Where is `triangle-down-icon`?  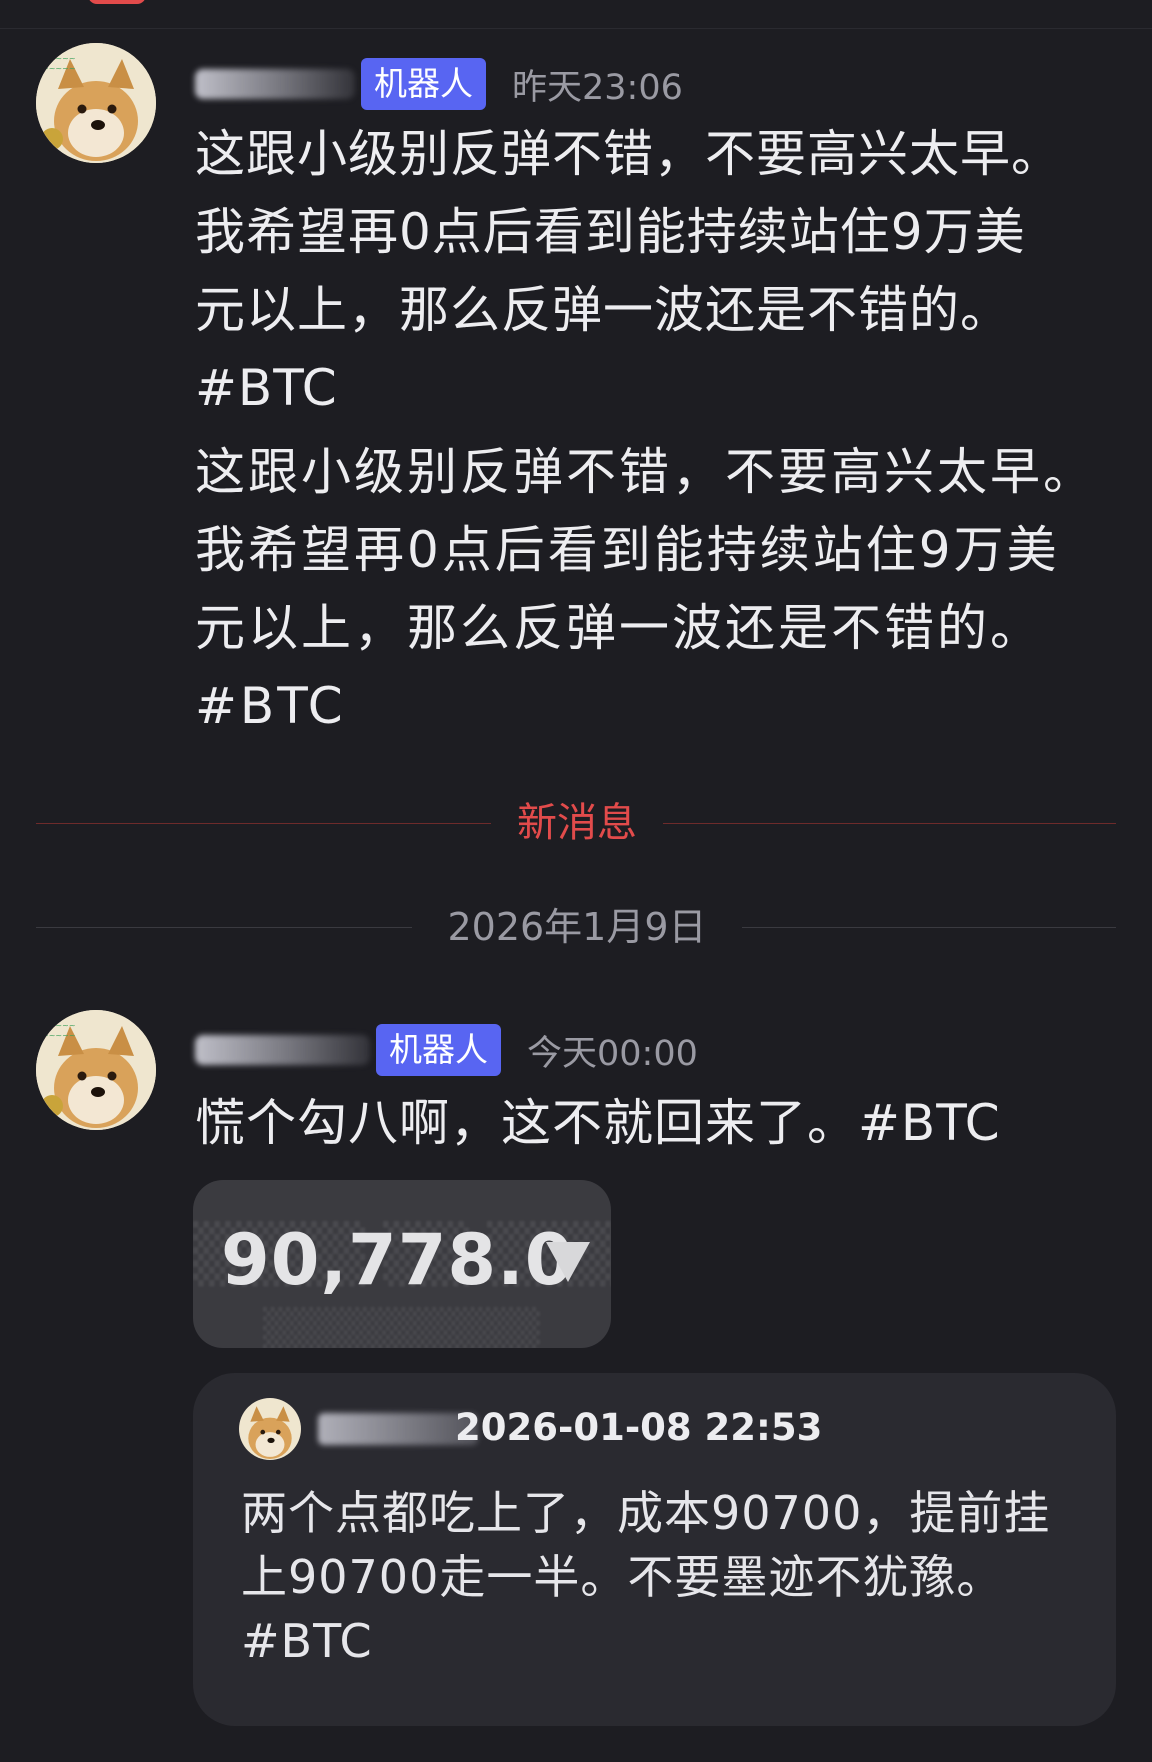 triangle-down-icon is located at coordinates (568, 1262).